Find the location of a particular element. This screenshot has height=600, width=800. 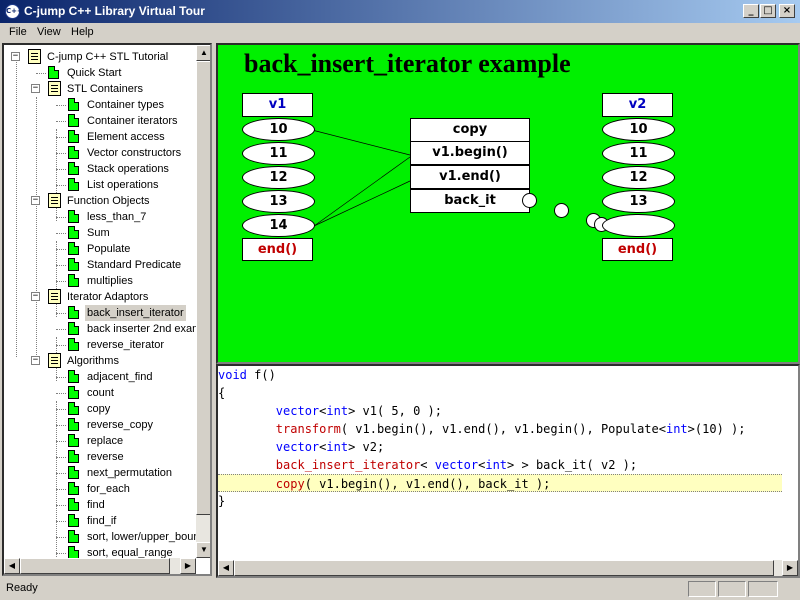

tree-item: reverse_copy is located at coordinates (101, 425).